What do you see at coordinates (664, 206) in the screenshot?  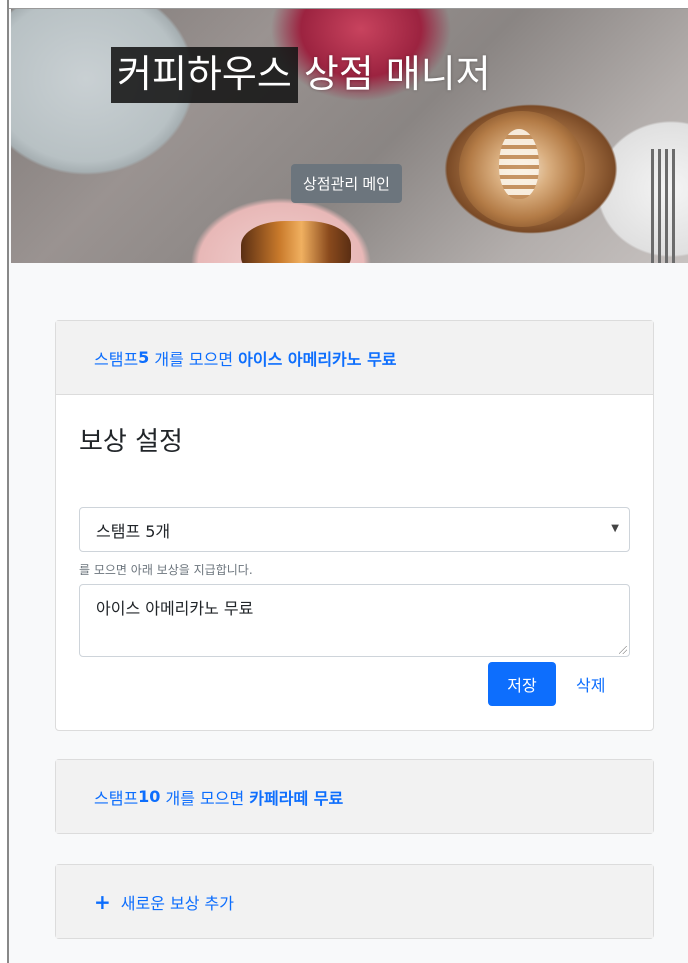 I see `fork-image` at bounding box center [664, 206].